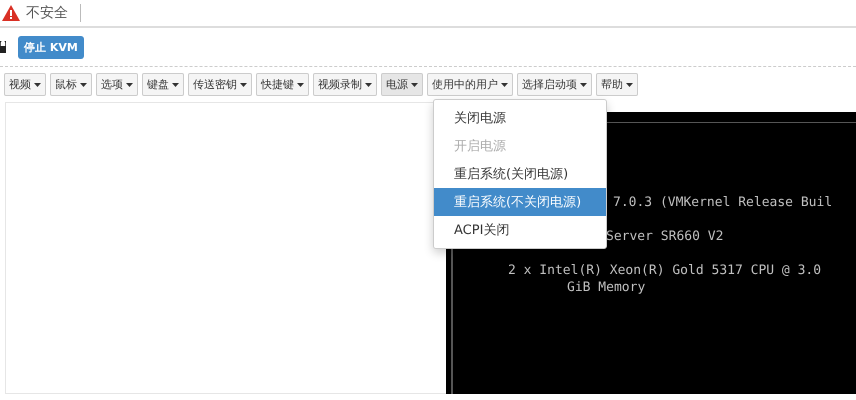  I want to click on console-text: 2 x Intel(R) Xeon(R) Gold 5317 CPU @ 3.0, so click(665, 270).